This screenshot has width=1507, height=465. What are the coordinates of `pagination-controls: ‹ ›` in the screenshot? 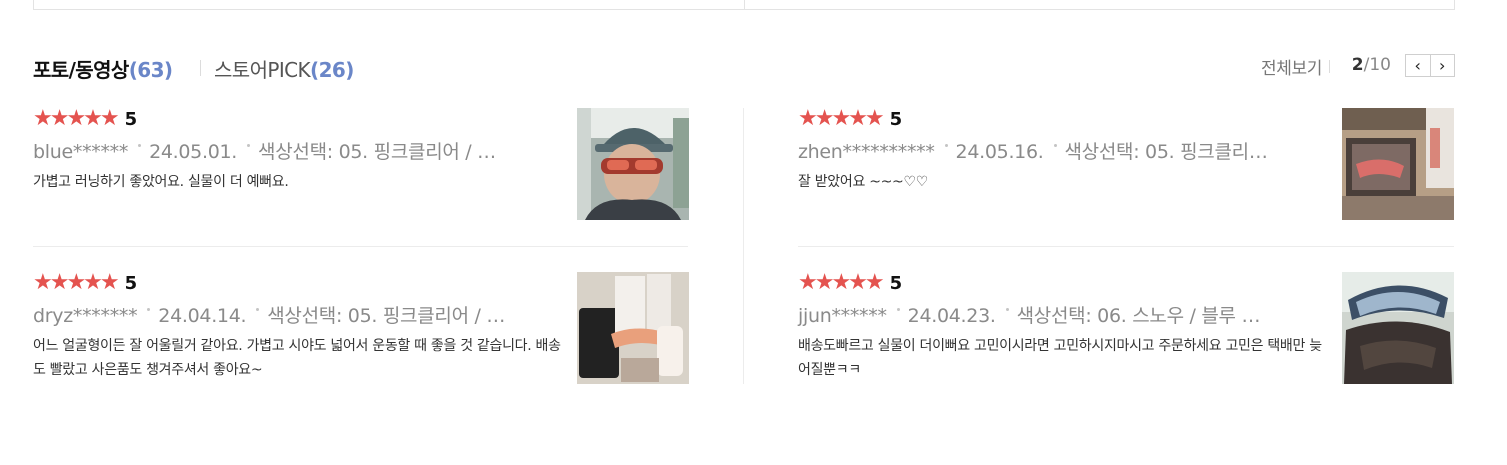 It's located at (1430, 65).